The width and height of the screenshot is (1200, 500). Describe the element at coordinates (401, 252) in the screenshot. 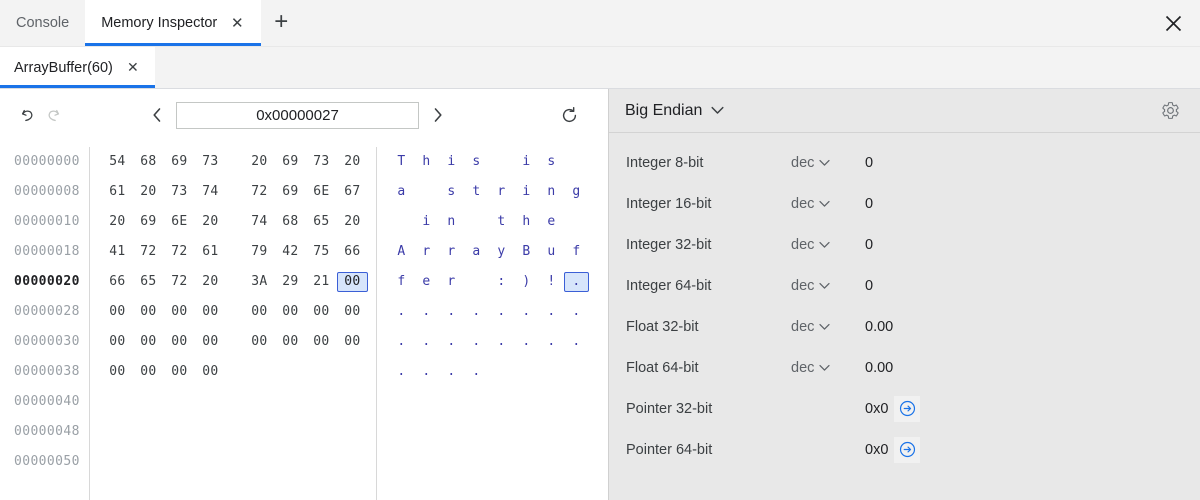

I see `ascii-char: A` at that location.